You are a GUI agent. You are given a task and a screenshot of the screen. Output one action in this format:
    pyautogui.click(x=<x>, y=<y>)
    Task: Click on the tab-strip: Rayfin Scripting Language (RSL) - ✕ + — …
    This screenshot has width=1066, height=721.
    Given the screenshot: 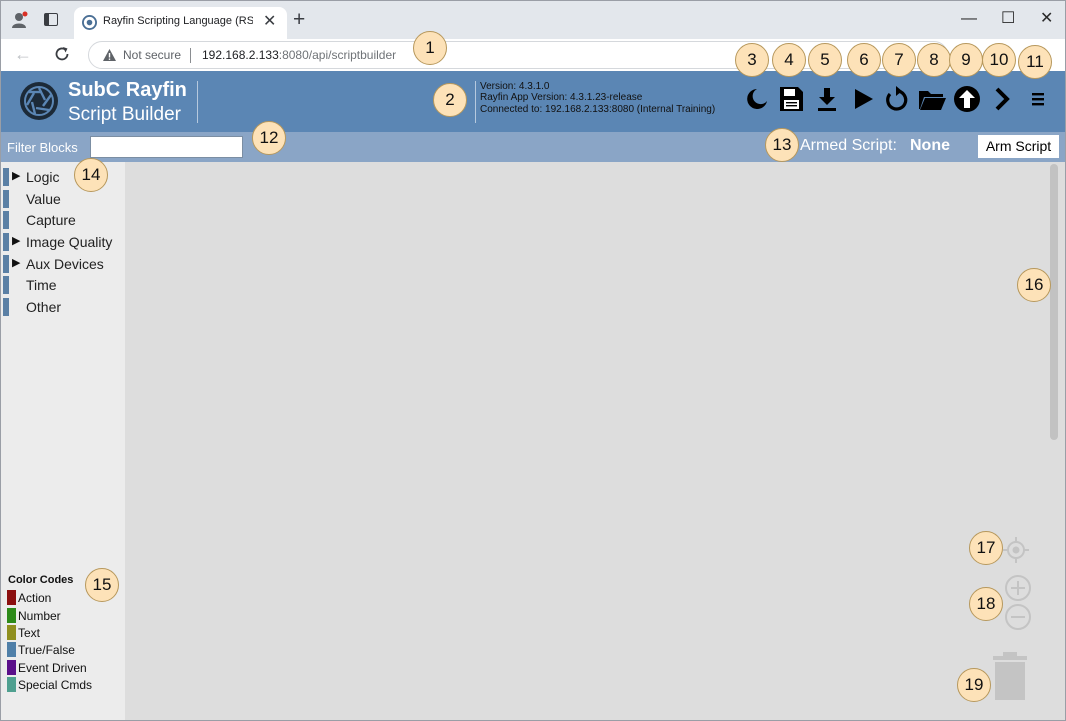 What is the action you would take?
    pyautogui.click(x=533, y=20)
    